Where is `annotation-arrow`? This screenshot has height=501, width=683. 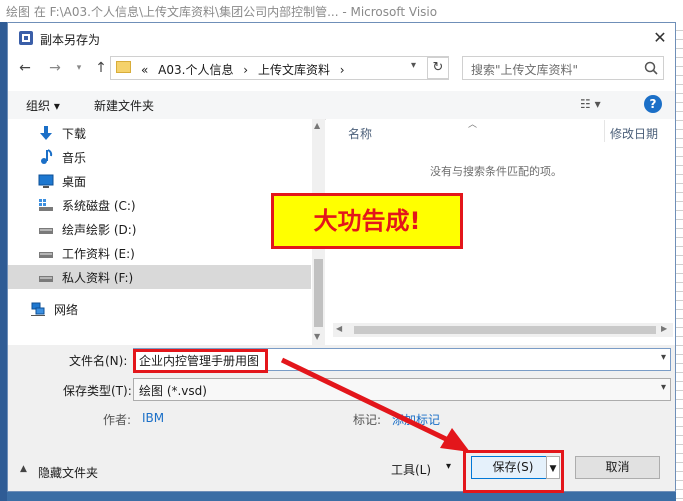 annotation-arrow is located at coordinates (375, 404).